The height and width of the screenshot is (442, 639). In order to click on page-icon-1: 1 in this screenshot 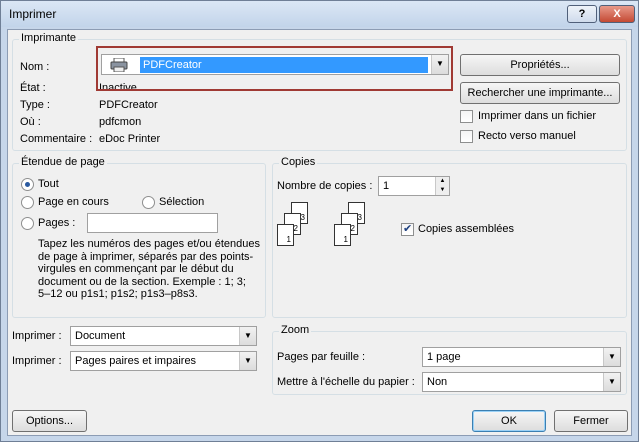, I will do `click(285, 235)`.